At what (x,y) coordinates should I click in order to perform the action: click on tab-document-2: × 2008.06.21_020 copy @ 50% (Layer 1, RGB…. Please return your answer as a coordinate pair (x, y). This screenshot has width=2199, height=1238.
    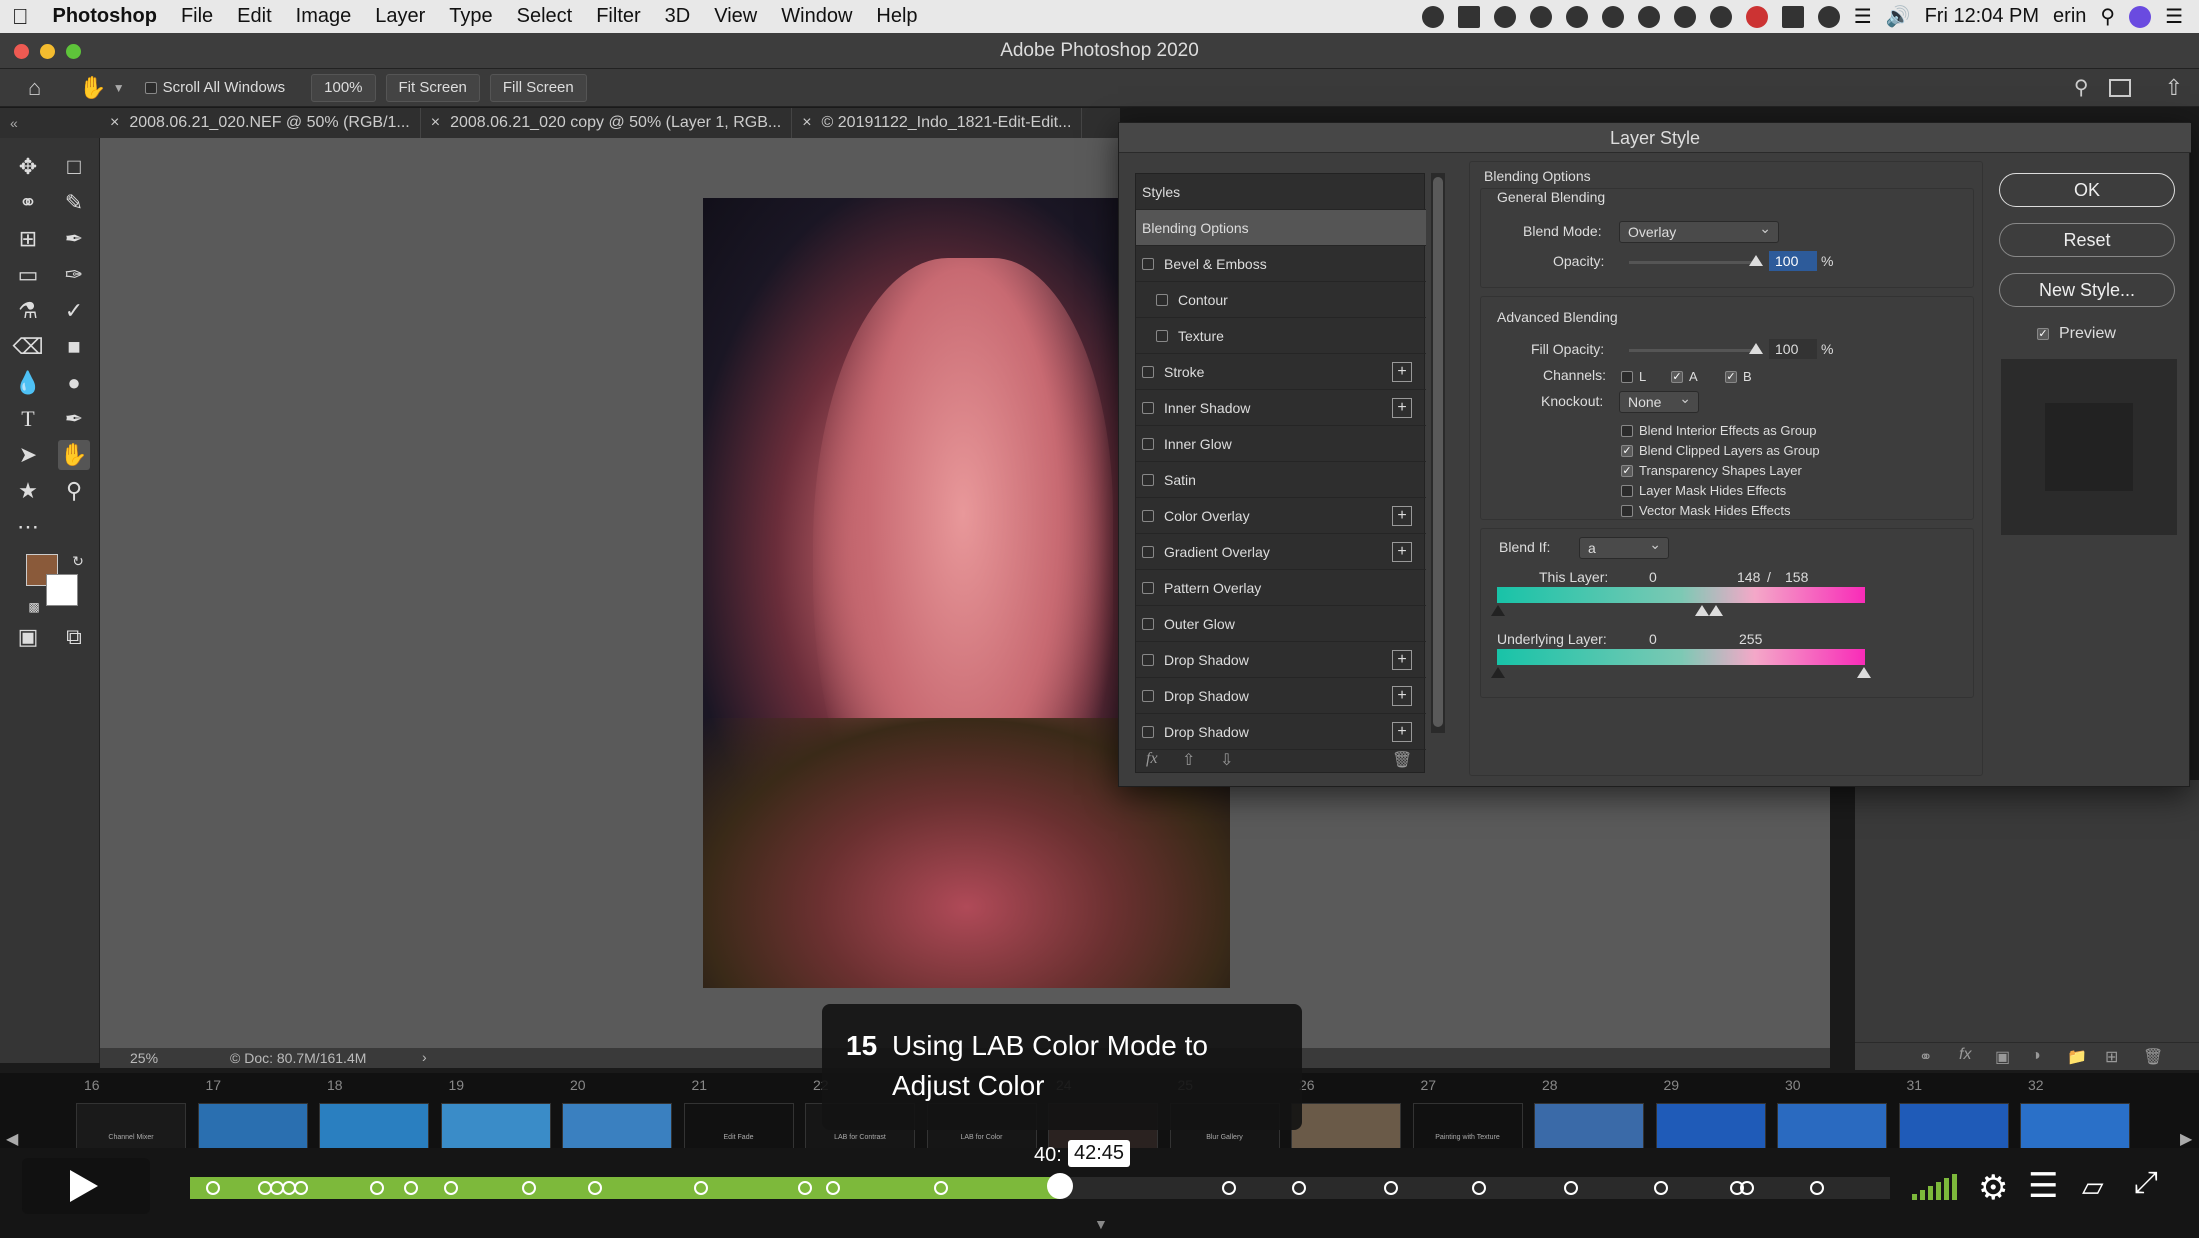
    Looking at the image, I should click on (607, 123).